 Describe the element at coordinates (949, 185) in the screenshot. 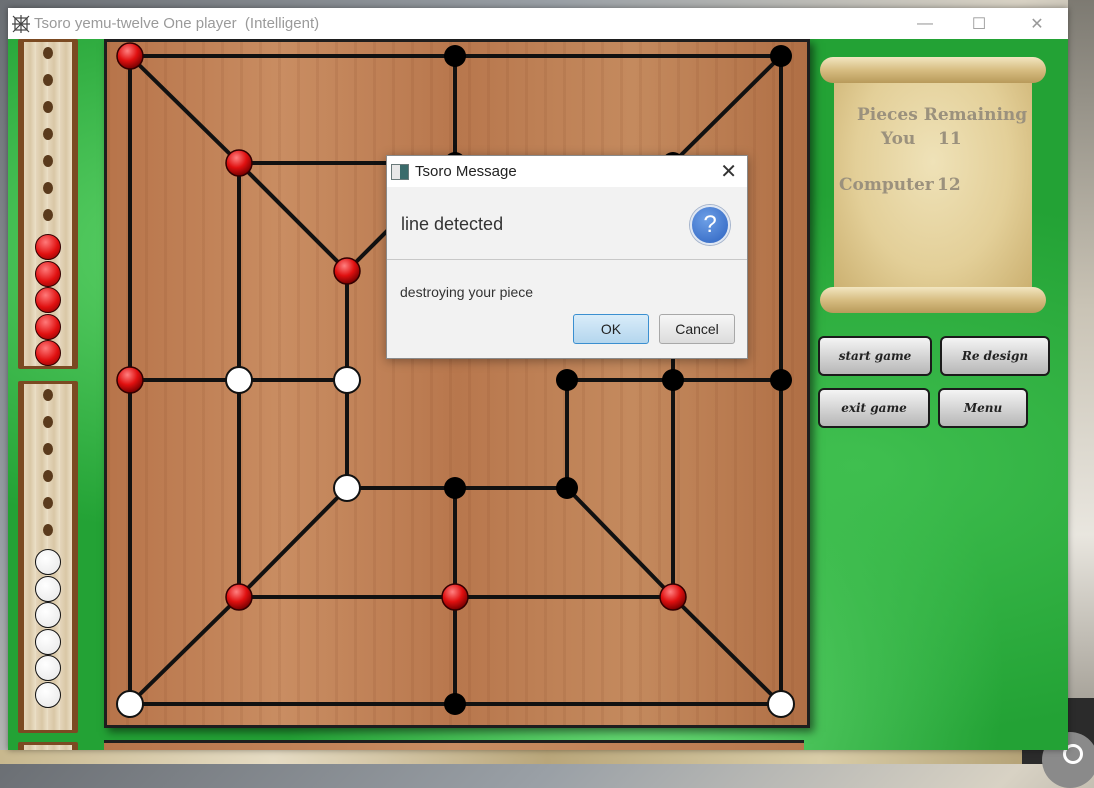

I see `computer-count: 12` at that location.